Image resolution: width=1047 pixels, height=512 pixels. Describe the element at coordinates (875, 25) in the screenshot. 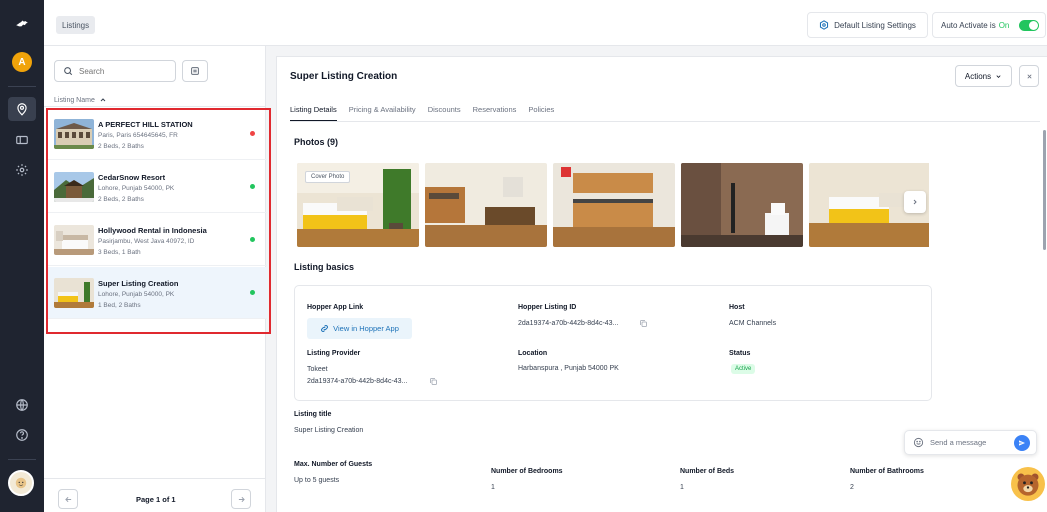

I see `default-listing-settings-label: Default Listing Settings` at that location.